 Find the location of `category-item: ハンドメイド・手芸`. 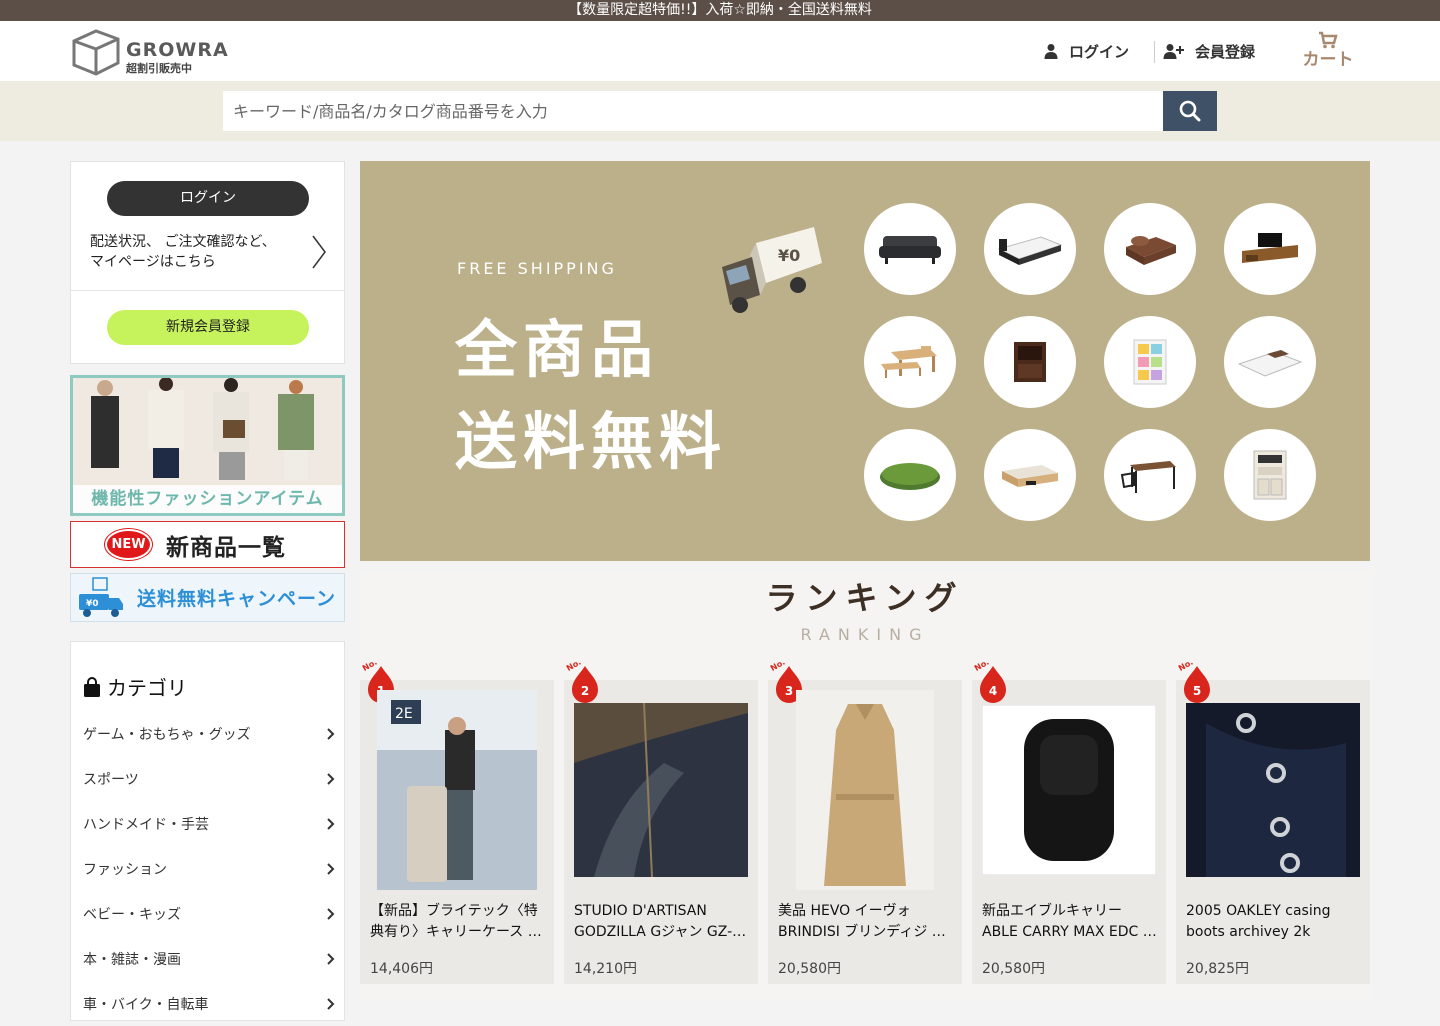

category-item: ハンドメイド・手芸 is located at coordinates (209, 823).